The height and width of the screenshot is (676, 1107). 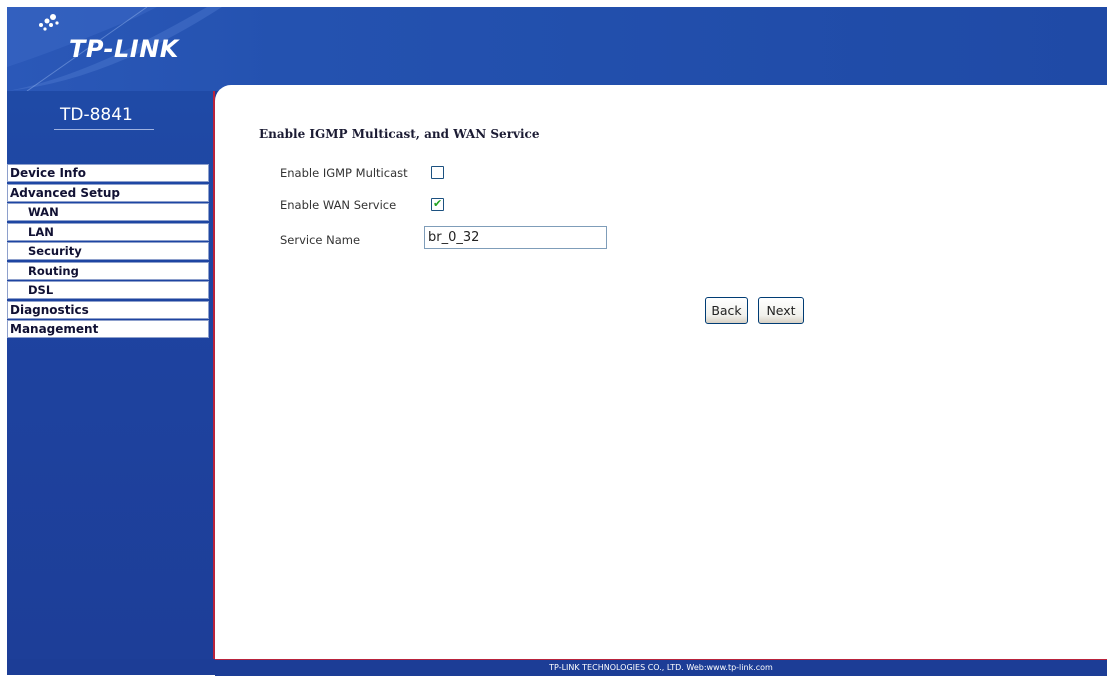 I want to click on wan-service-checkbox: ✔, so click(x=437, y=204).